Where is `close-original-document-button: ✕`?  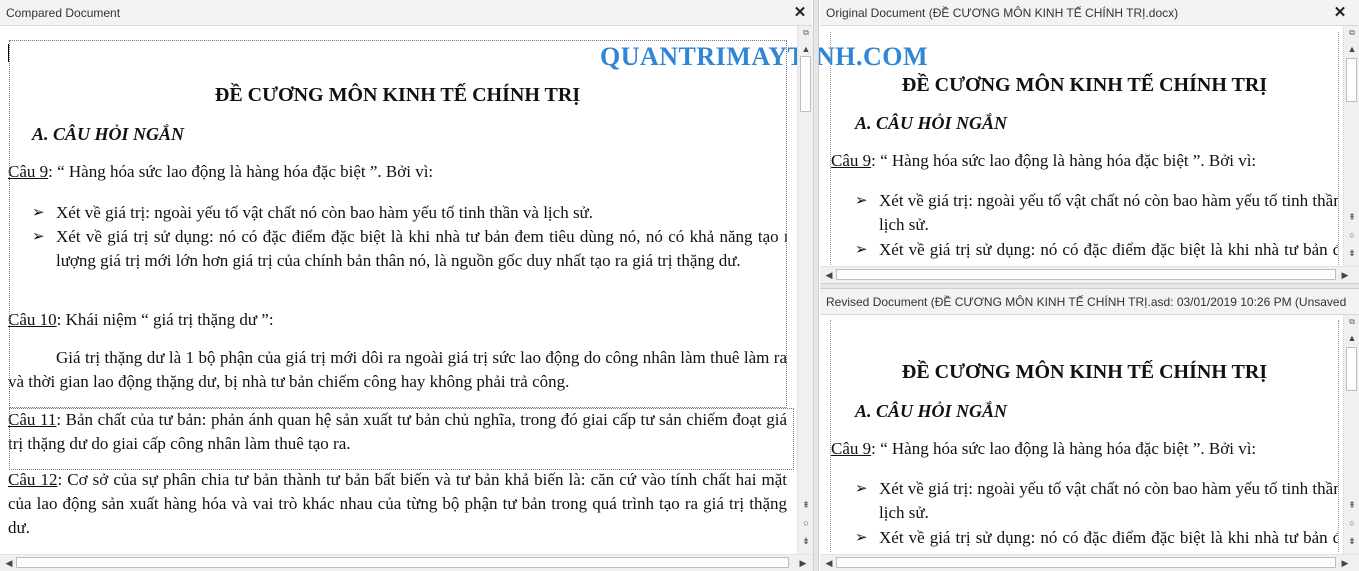
close-original-document-button: ✕ is located at coordinates (1340, 13).